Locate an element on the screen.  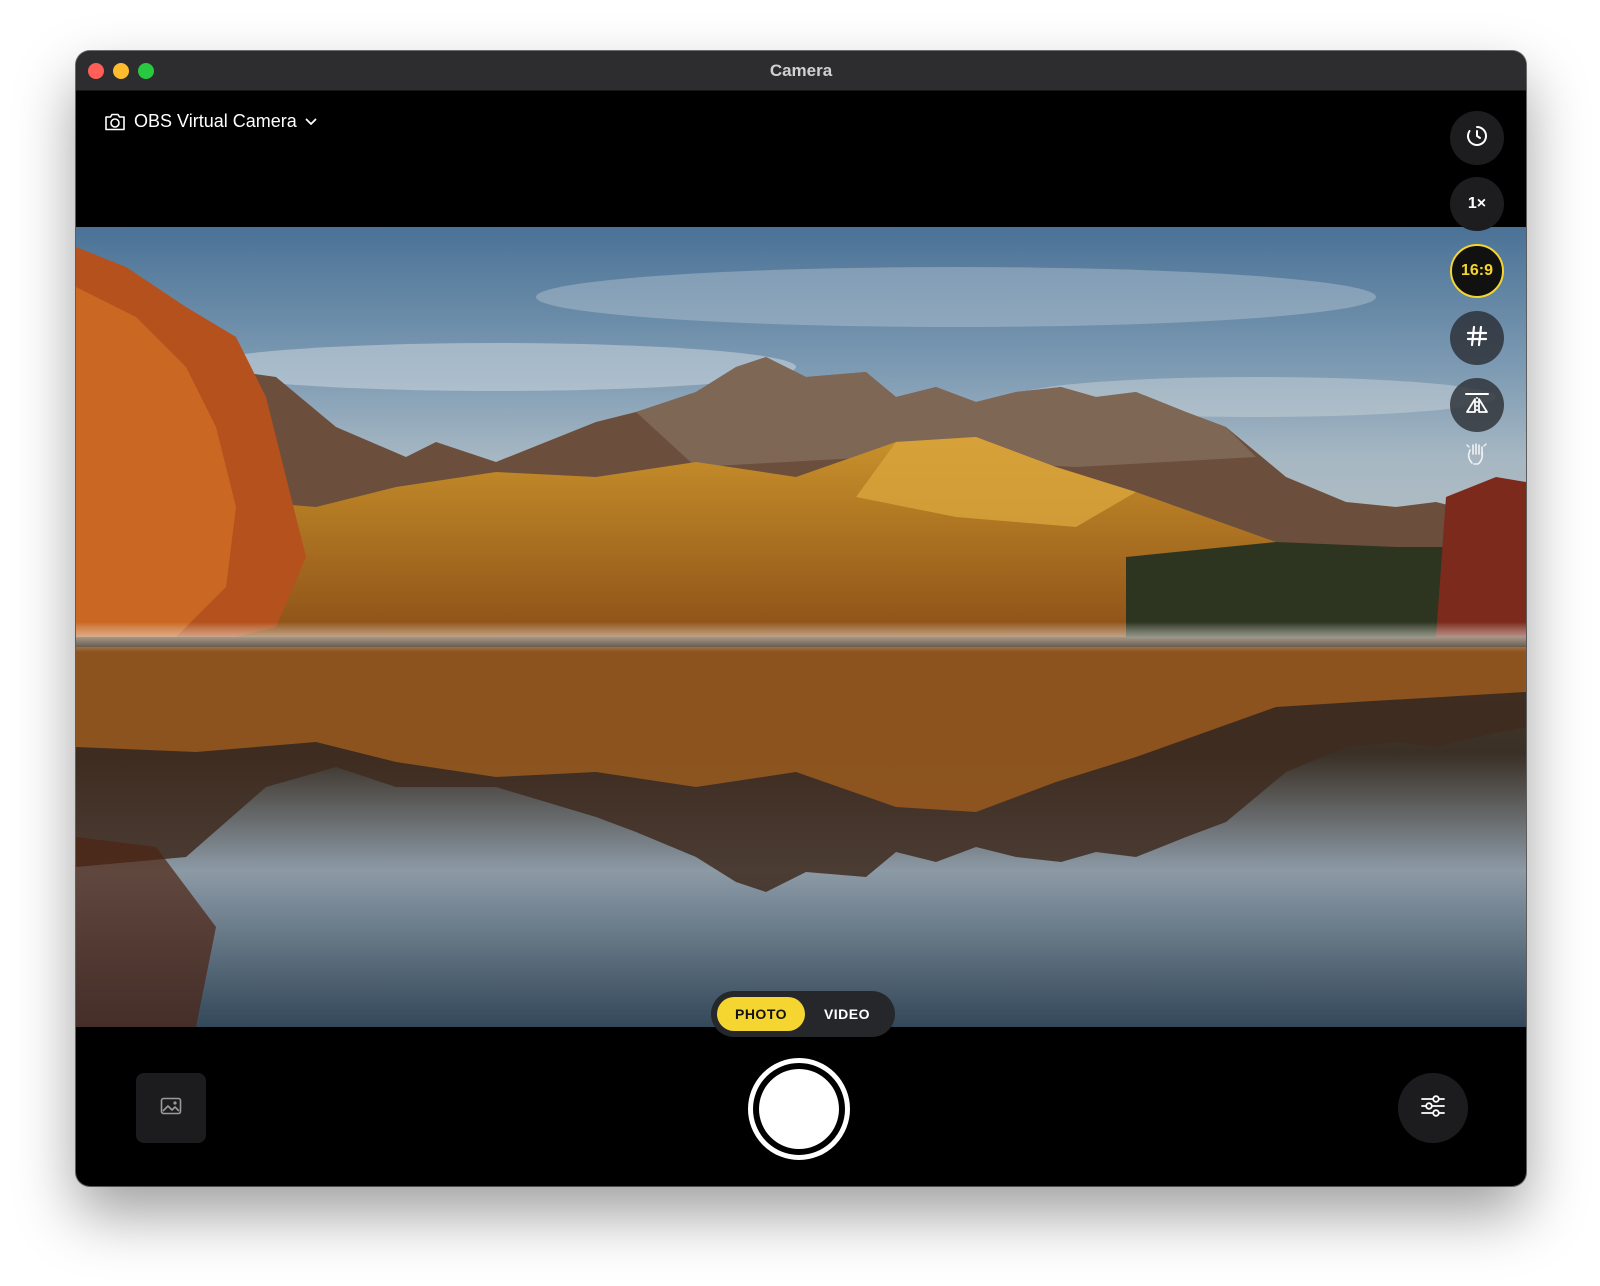
timer-button is located at coordinates (1477, 138).